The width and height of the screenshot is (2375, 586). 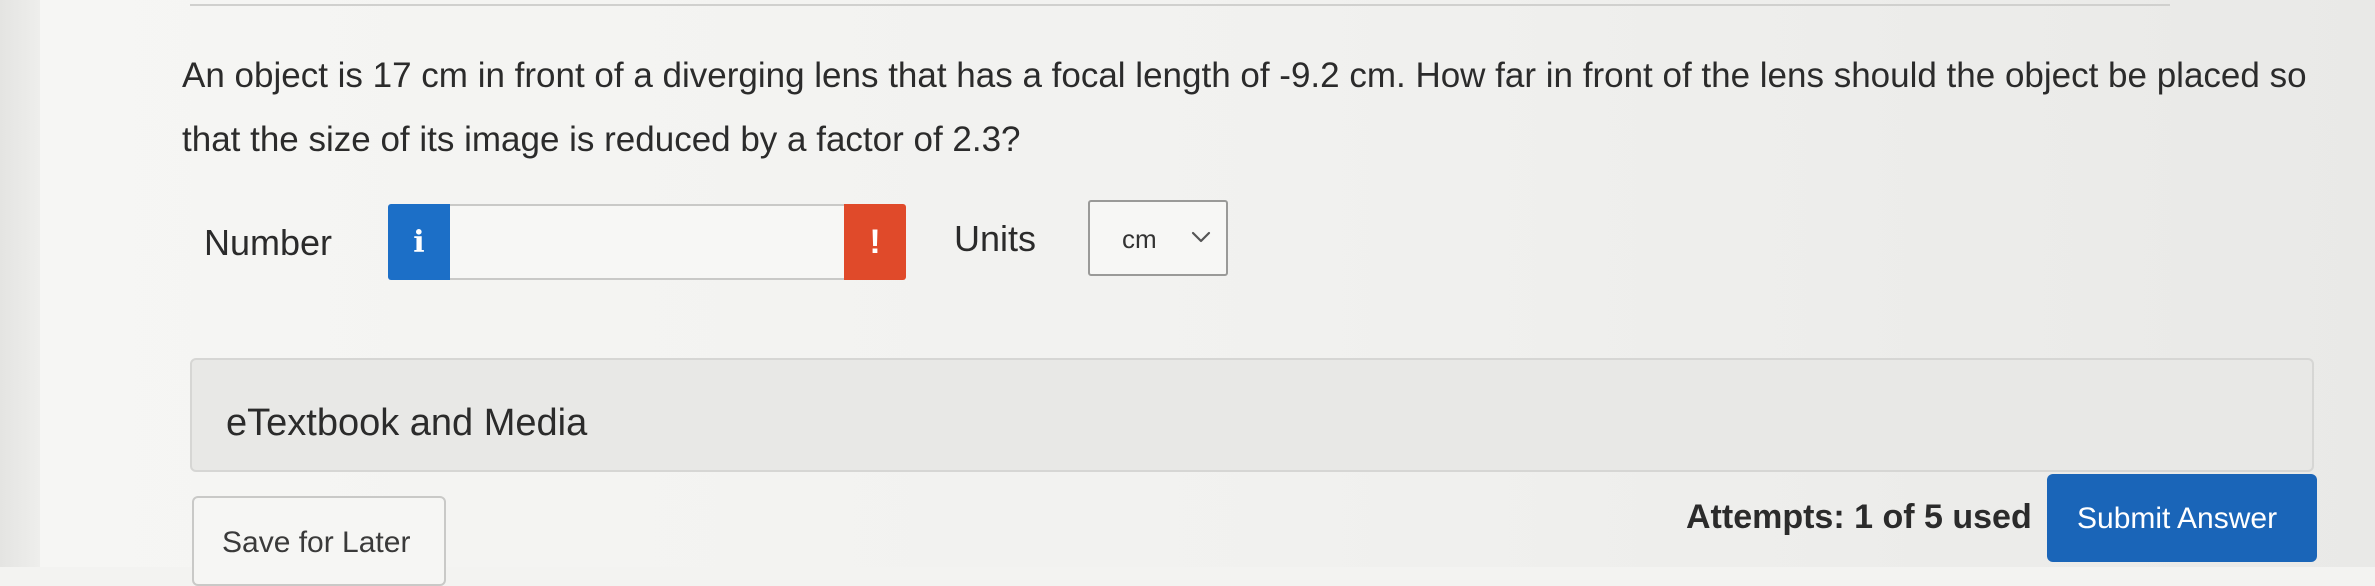 I want to click on chevron-down-icon, so click(x=1201, y=237).